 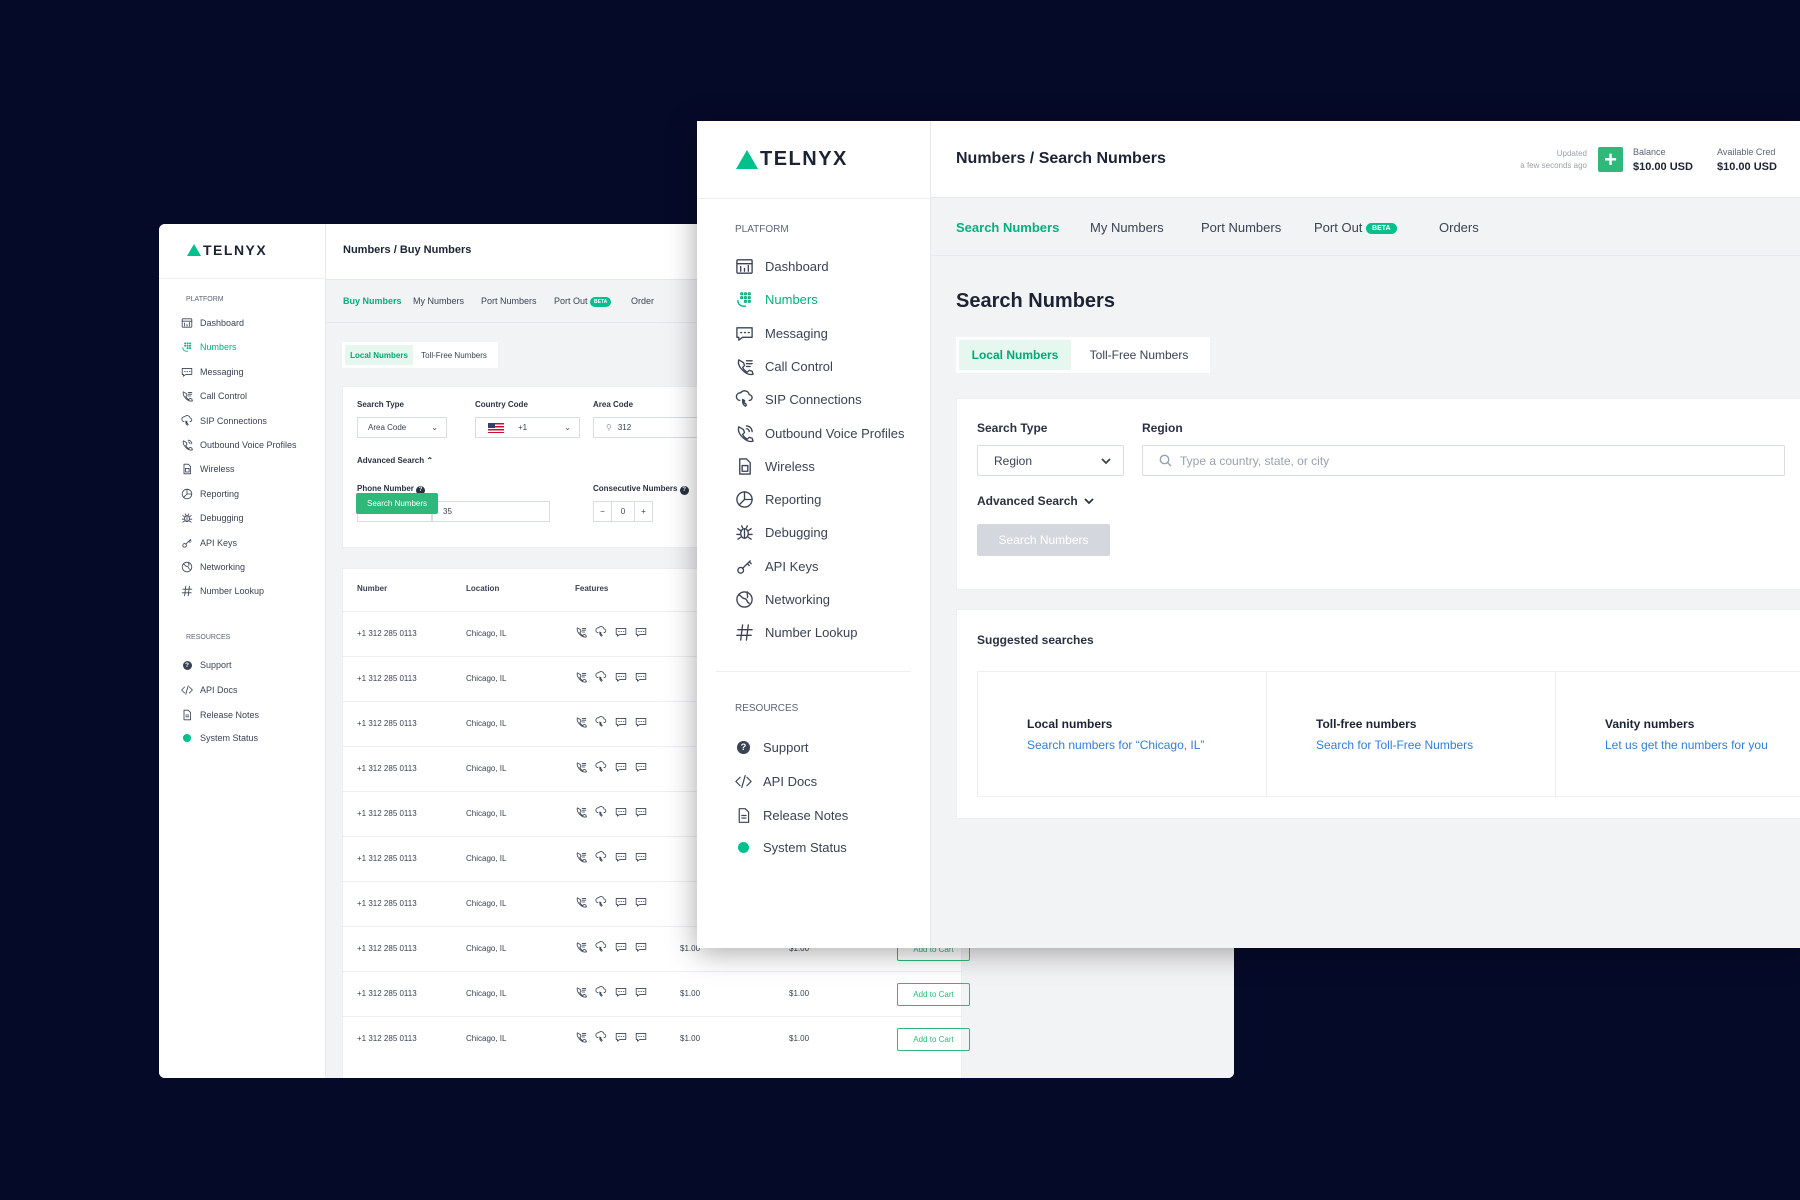 What do you see at coordinates (1035, 501) in the screenshot?
I see `advanced-search-toggle: Advanced Search` at bounding box center [1035, 501].